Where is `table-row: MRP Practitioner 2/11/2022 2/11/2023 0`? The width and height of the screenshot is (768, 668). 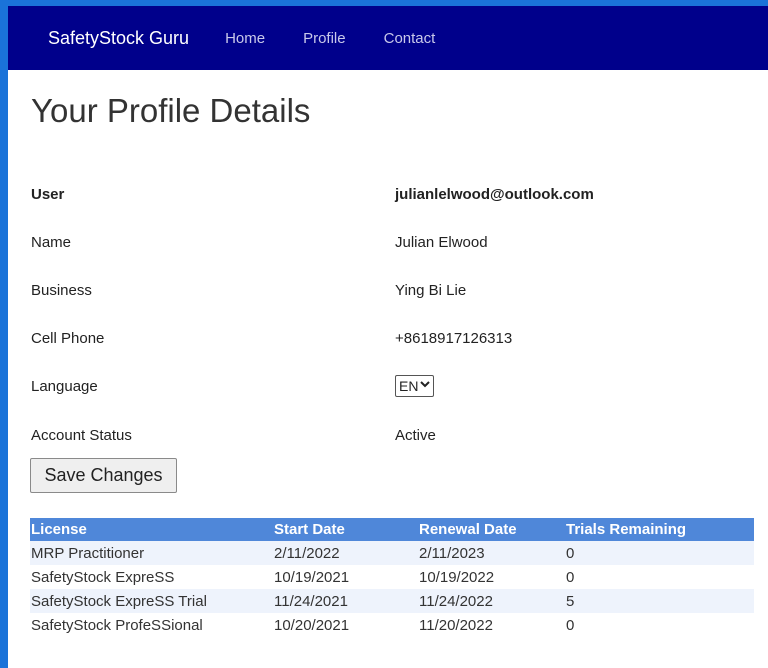
table-row: MRP Practitioner 2/11/2022 2/11/2023 0 is located at coordinates (392, 553).